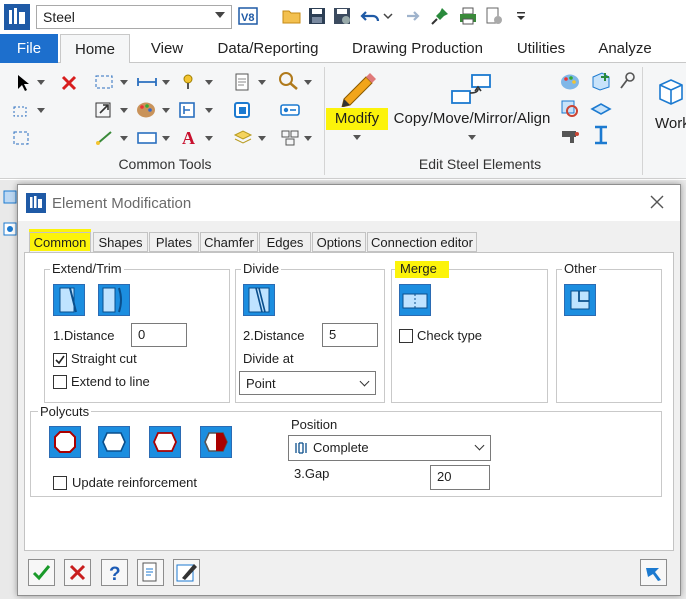 The height and width of the screenshot is (599, 686). Describe the element at coordinates (216, 442) in the screenshot. I see `polycut-half-button` at that location.